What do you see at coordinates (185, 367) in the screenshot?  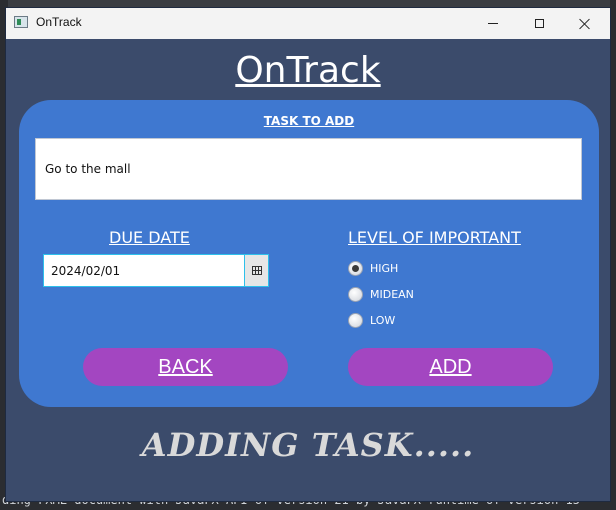 I see `back-button: BACK` at bounding box center [185, 367].